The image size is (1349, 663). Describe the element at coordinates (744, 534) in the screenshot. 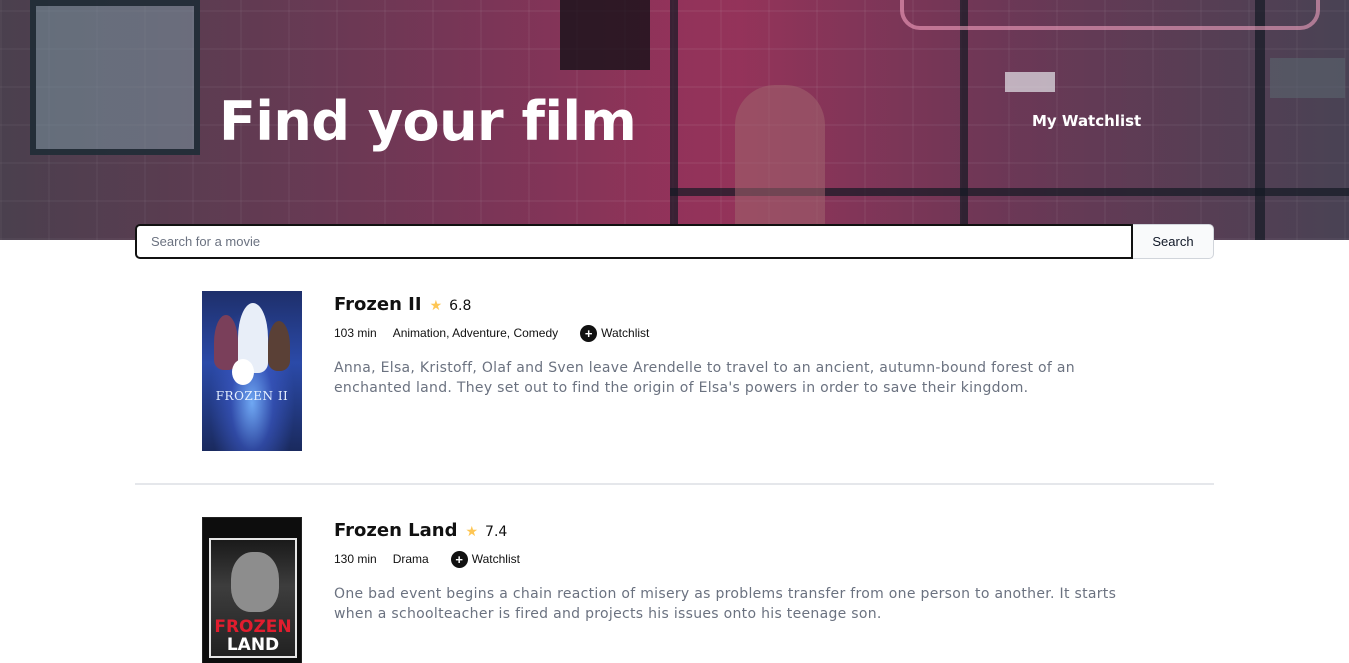

I see `movie-title-row: Frozen Land ★ 7.4` at that location.